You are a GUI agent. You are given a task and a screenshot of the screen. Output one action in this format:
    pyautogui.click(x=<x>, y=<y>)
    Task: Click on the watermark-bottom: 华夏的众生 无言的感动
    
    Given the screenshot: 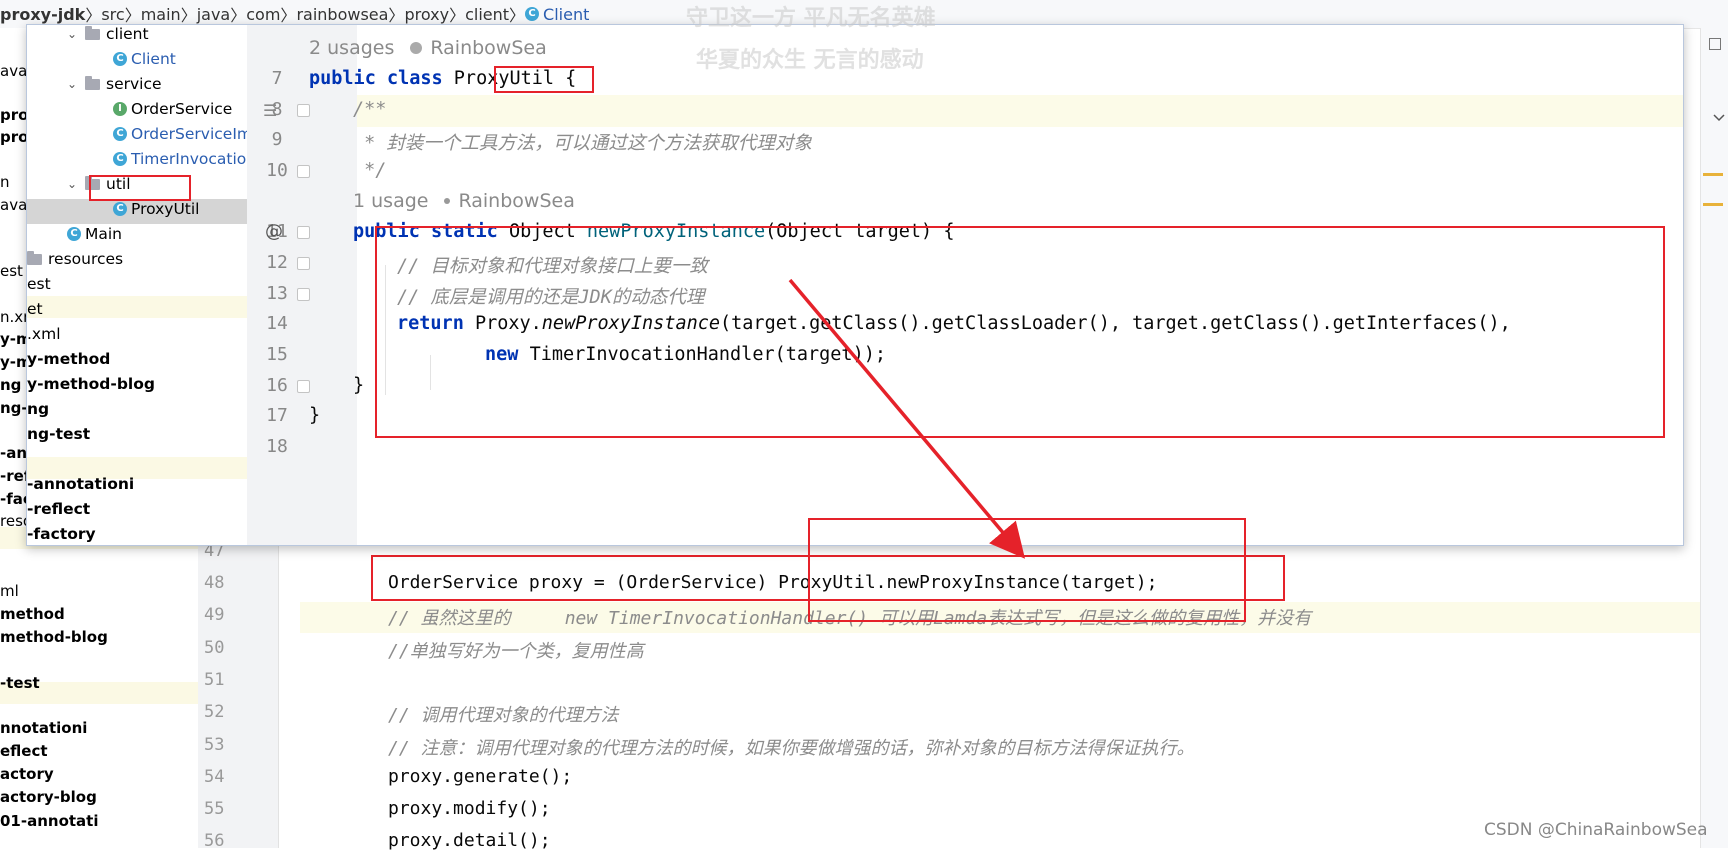 What is the action you would take?
    pyautogui.click(x=810, y=60)
    